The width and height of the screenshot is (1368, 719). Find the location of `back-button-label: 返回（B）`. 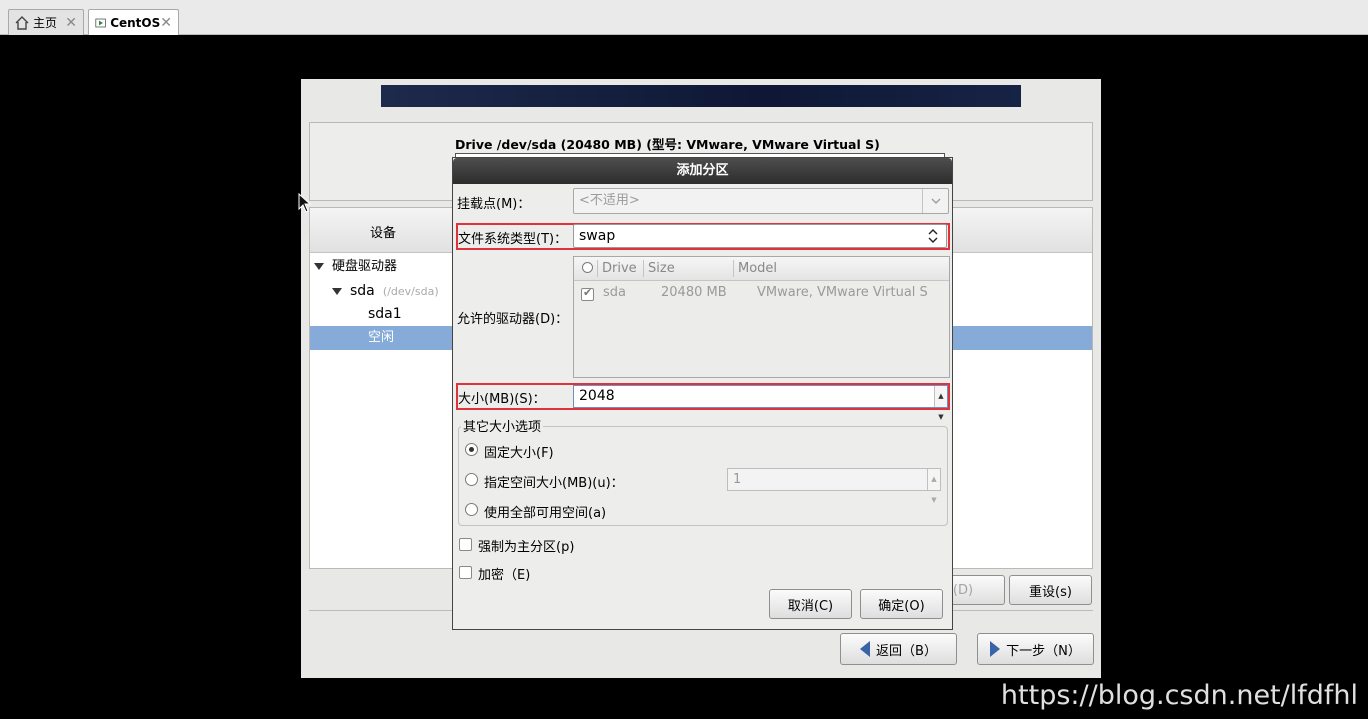

back-button-label: 返回（B） is located at coordinates (906, 651).